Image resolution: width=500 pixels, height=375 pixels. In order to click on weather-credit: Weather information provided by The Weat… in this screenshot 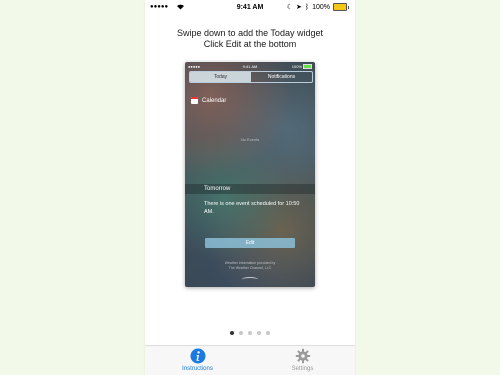, I will do `click(250, 266)`.